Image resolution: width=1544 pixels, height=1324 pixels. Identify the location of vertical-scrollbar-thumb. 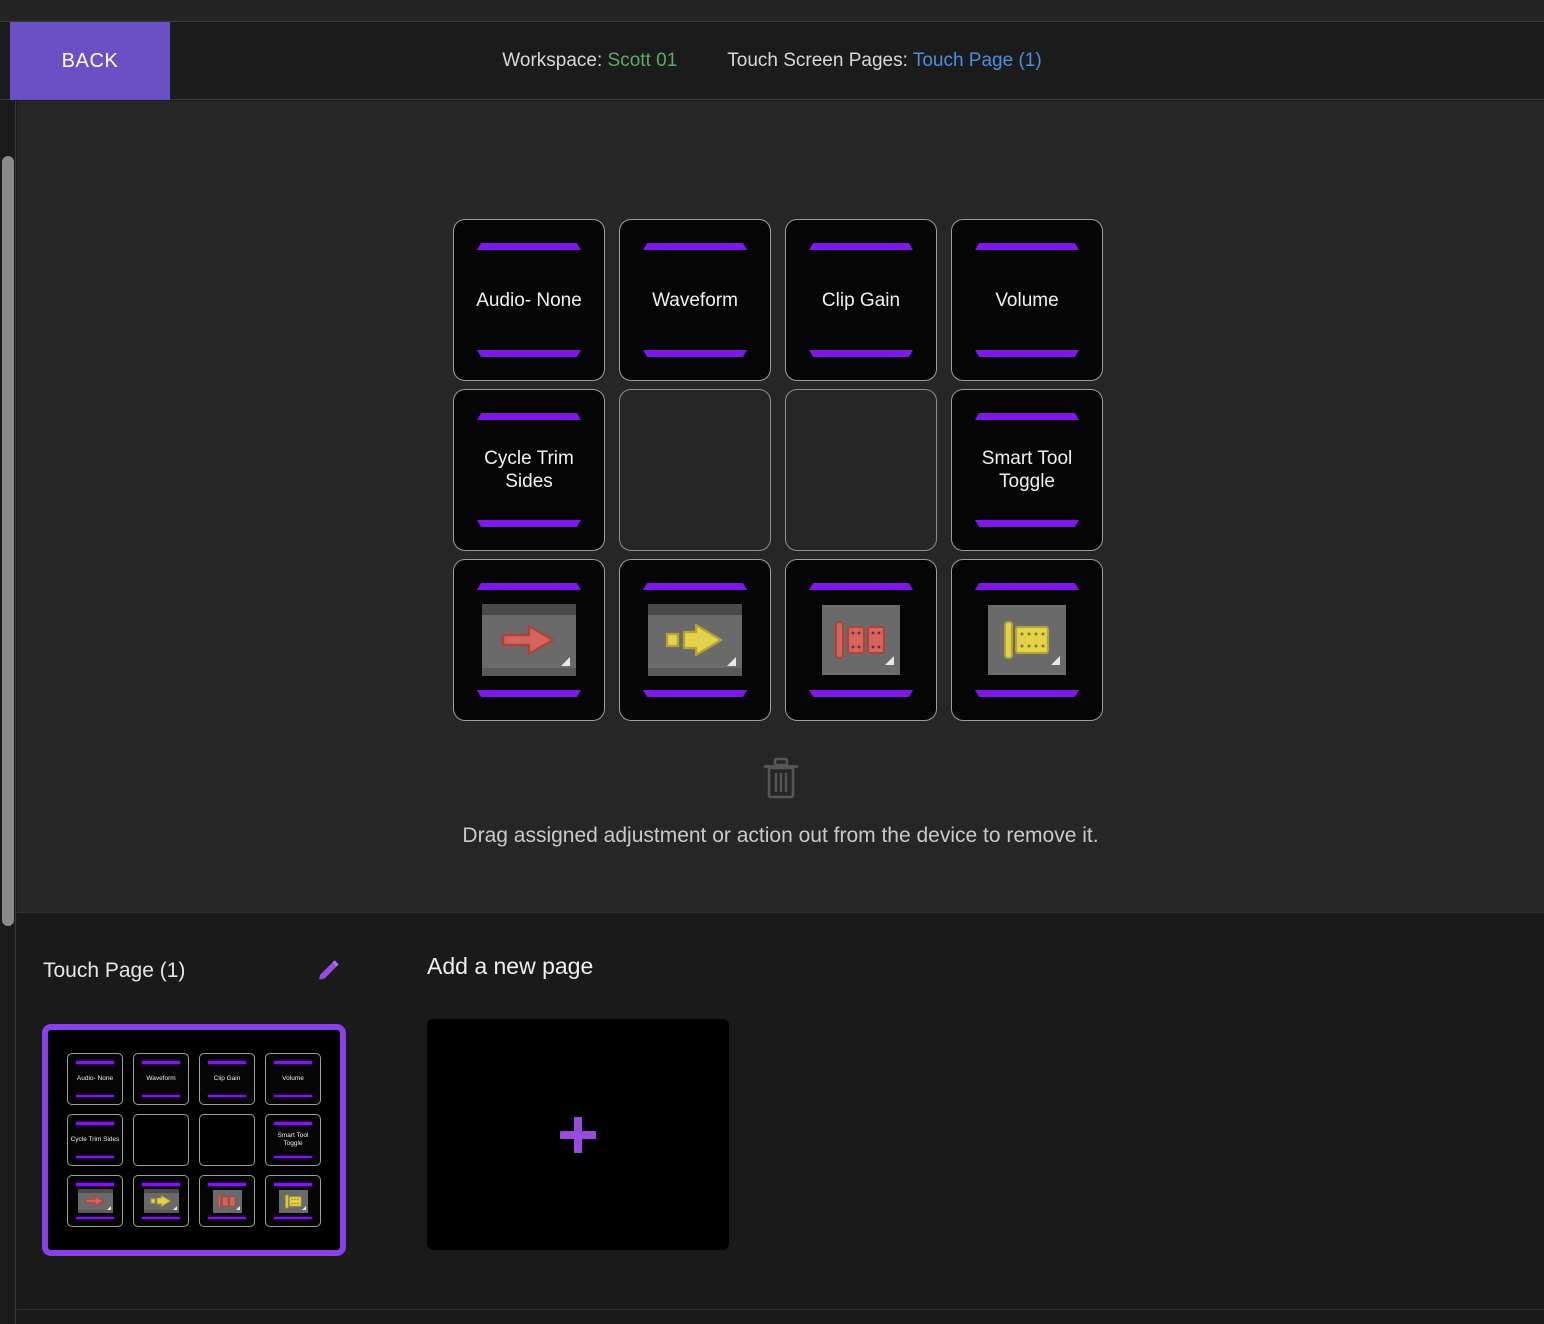
(8, 541).